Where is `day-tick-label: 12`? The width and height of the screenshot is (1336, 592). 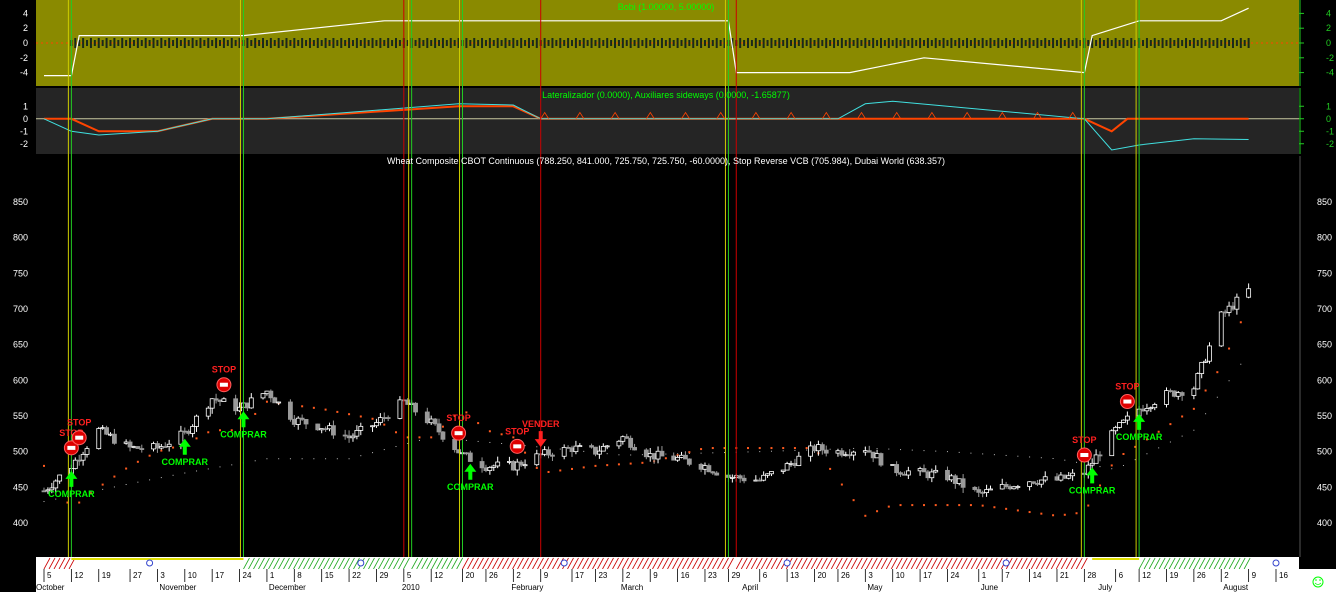 day-tick-label: 12 is located at coordinates (1146, 575).